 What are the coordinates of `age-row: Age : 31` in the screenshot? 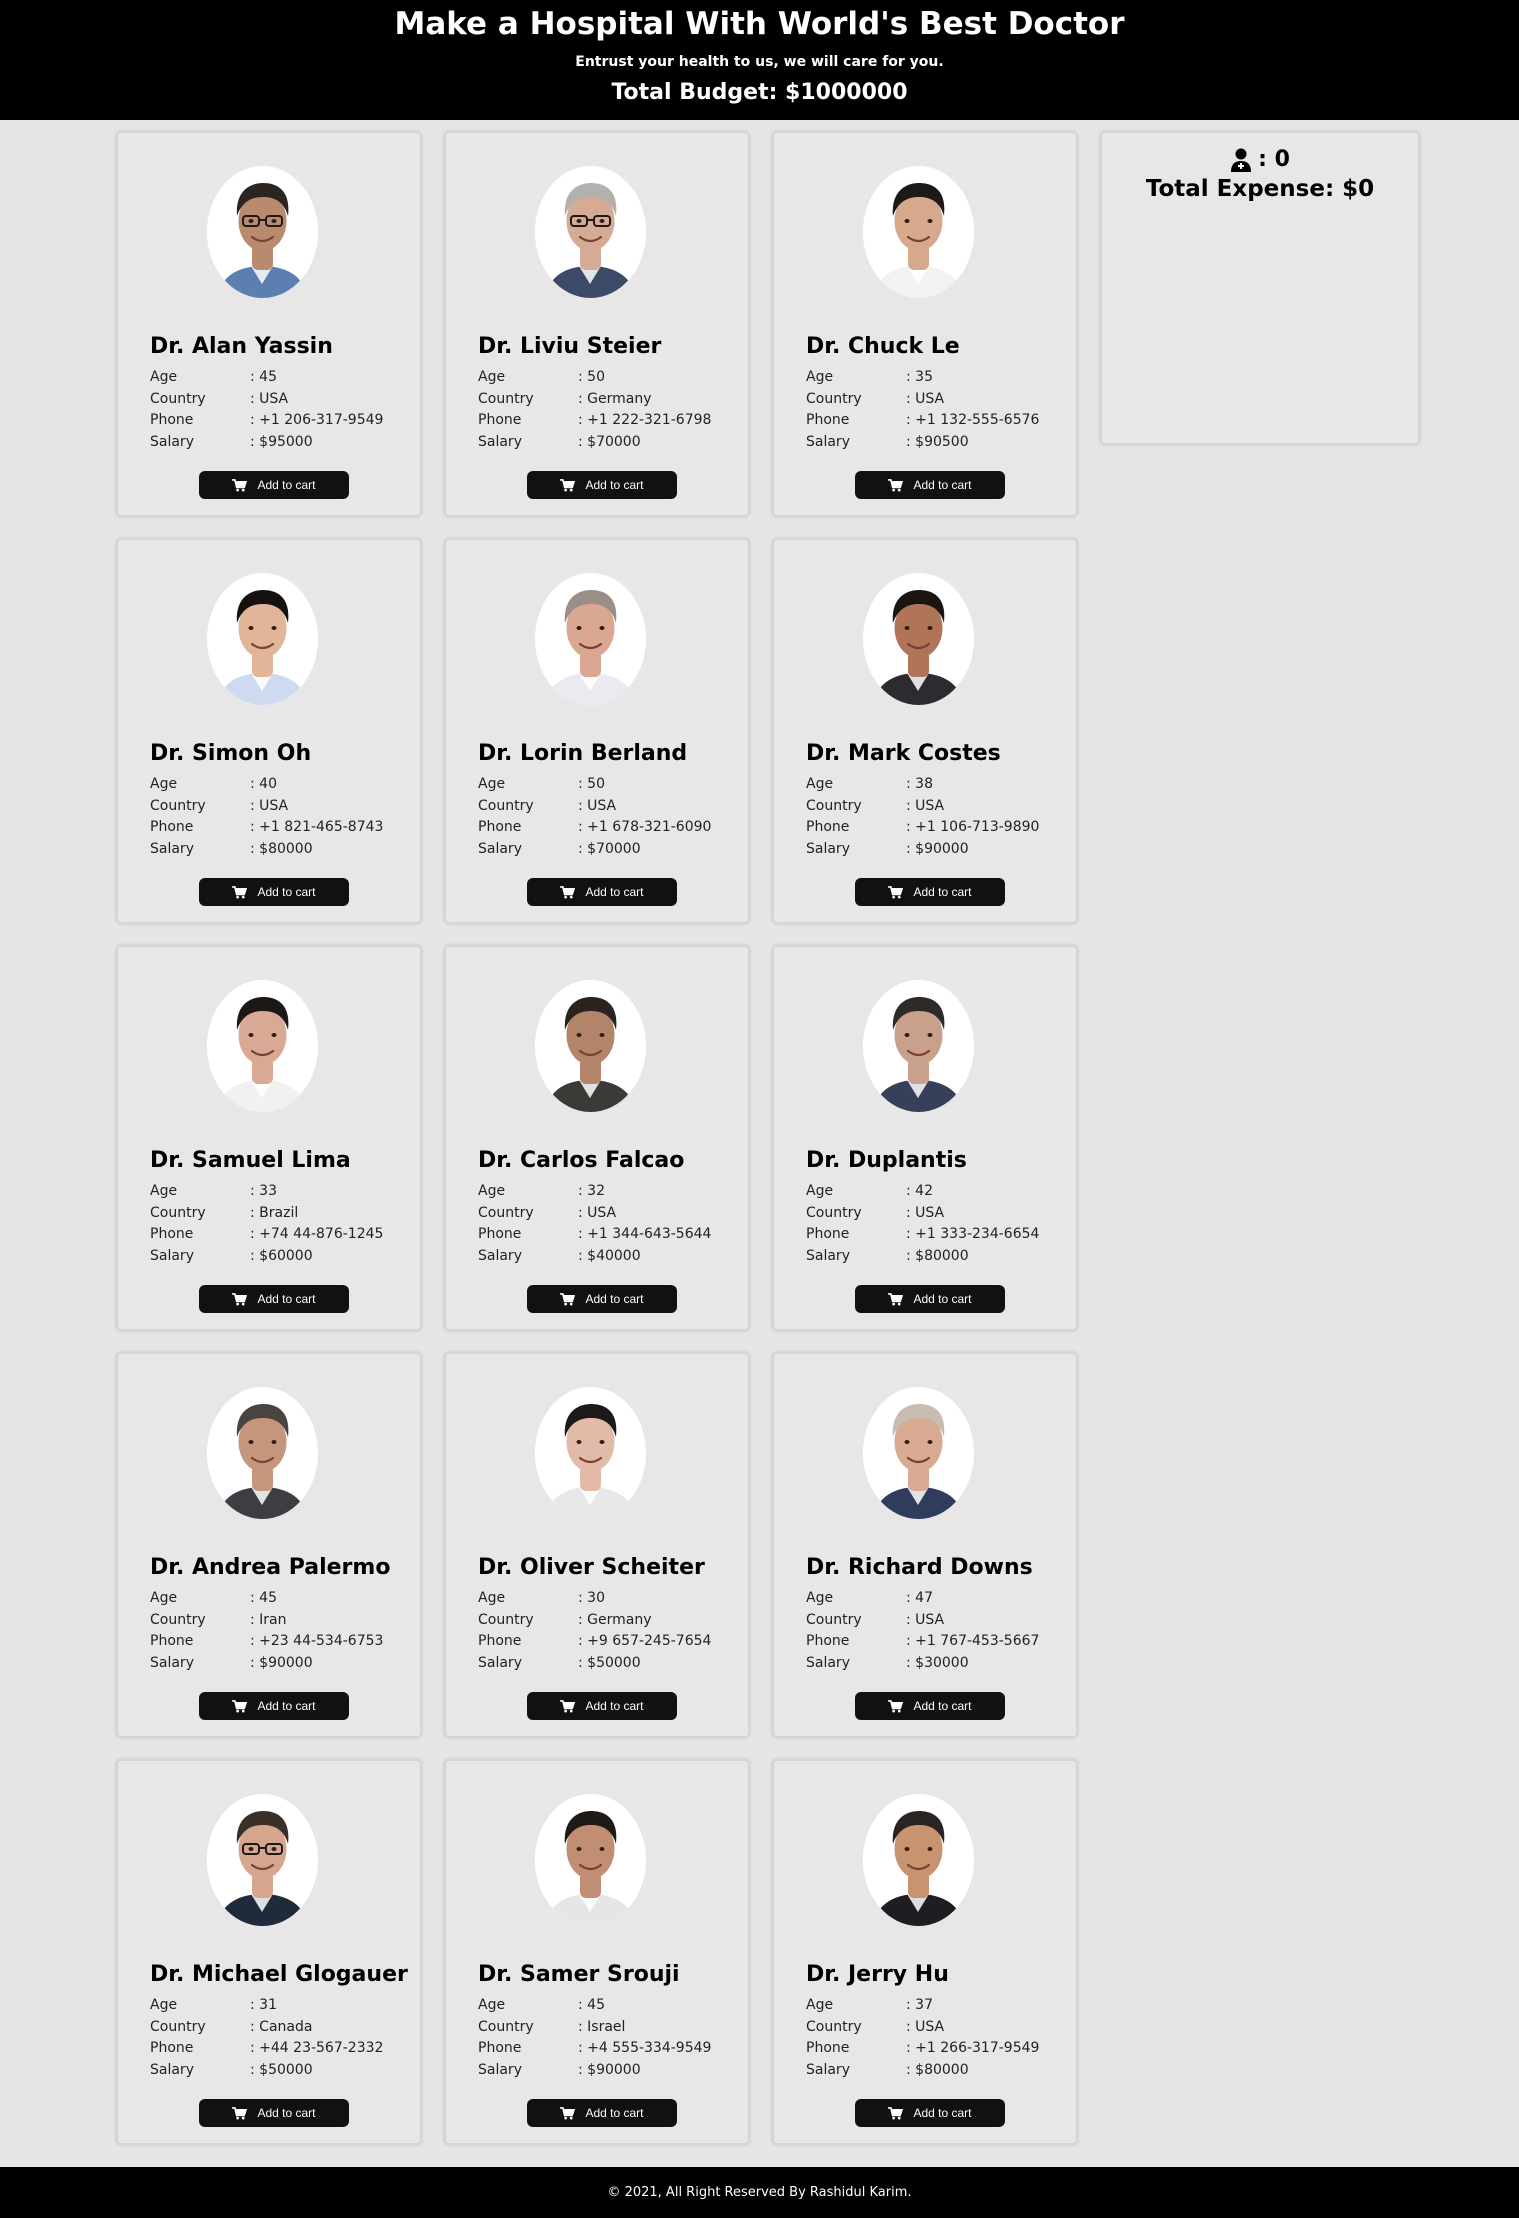 It's located at (266, 2006).